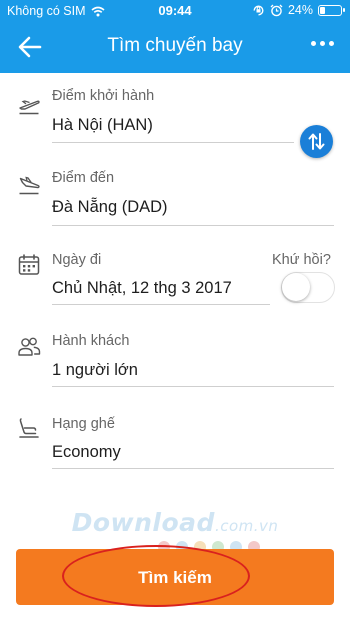  I want to click on more-icon, so click(322, 43).